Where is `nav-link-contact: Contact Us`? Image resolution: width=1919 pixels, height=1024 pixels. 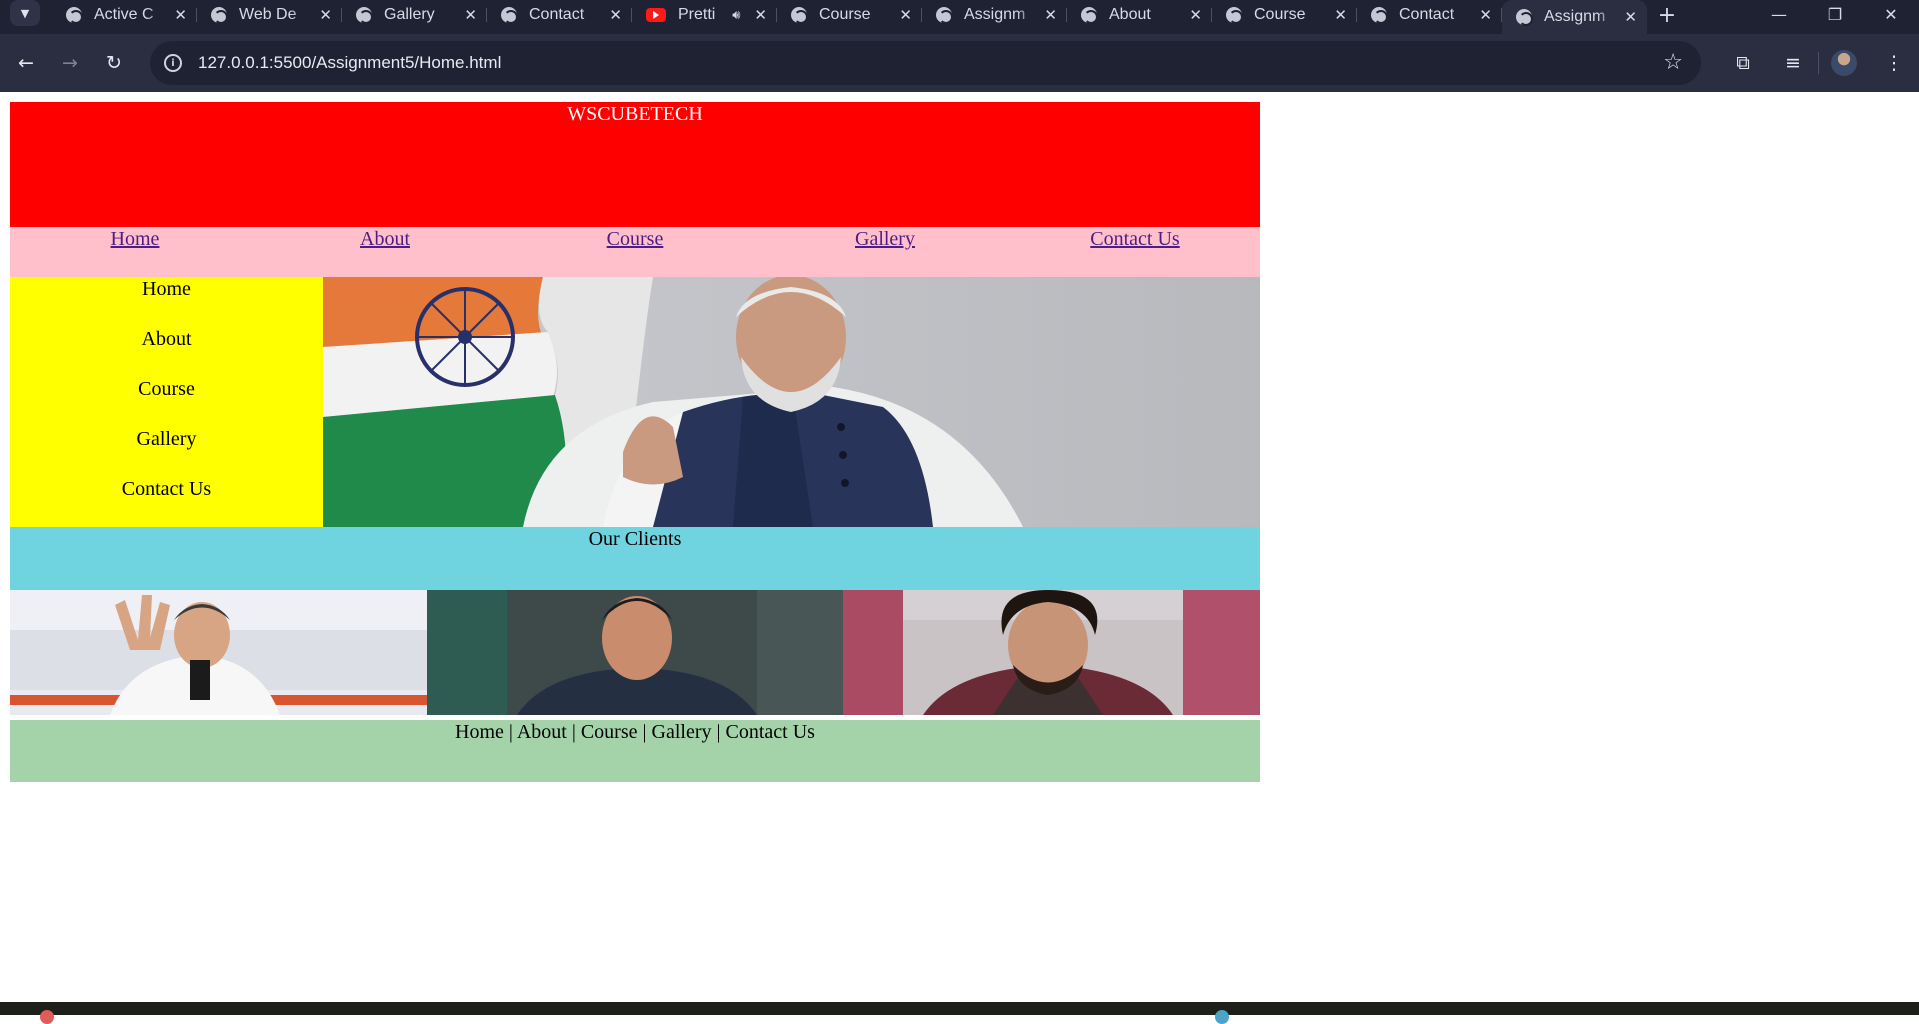
nav-link-contact: Contact Us is located at coordinates (1135, 252).